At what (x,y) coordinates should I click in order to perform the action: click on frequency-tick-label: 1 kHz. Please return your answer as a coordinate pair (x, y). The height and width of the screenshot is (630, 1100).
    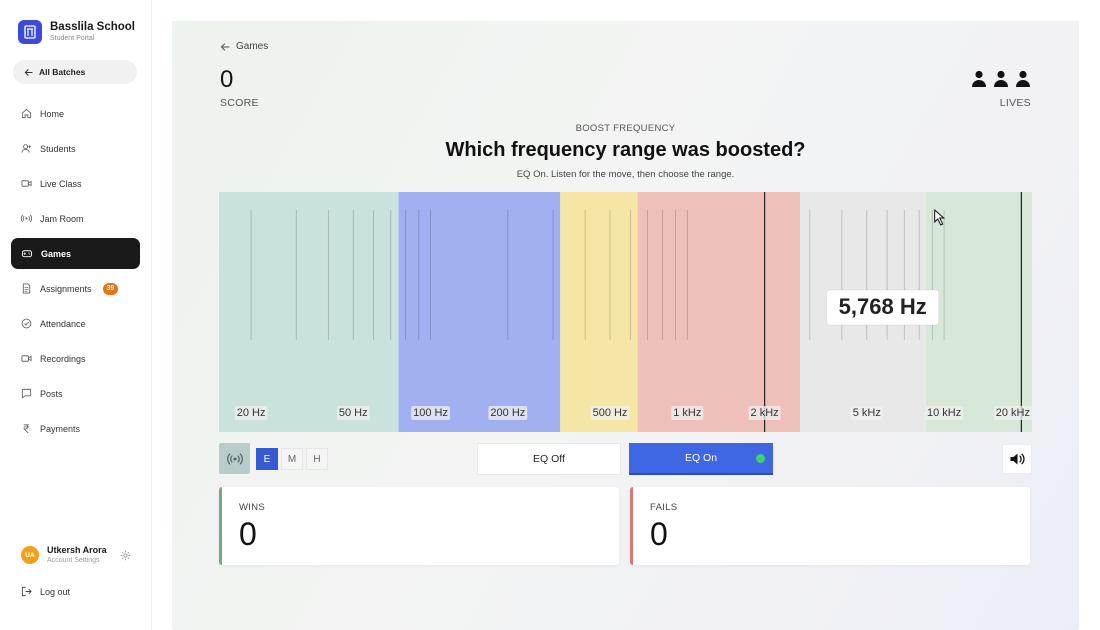
    Looking at the image, I should click on (687, 413).